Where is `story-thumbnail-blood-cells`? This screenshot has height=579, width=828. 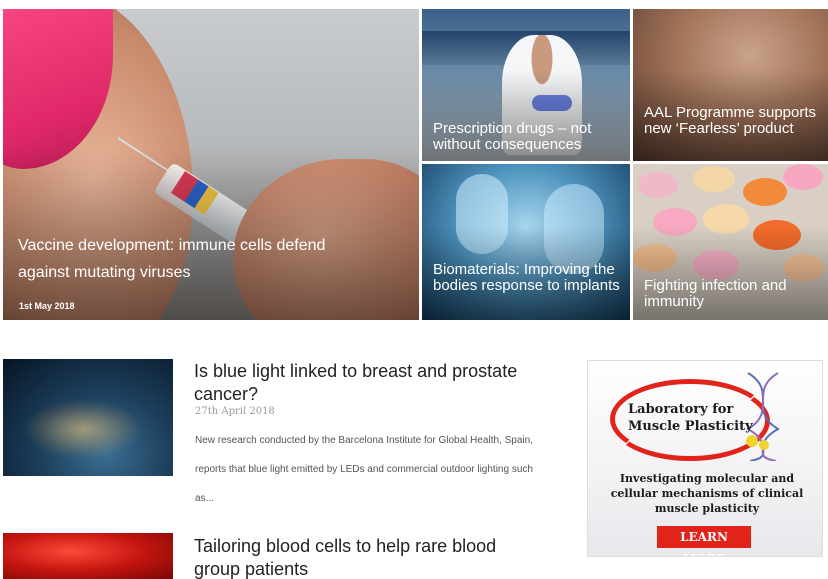 story-thumbnail-blood-cells is located at coordinates (88, 556).